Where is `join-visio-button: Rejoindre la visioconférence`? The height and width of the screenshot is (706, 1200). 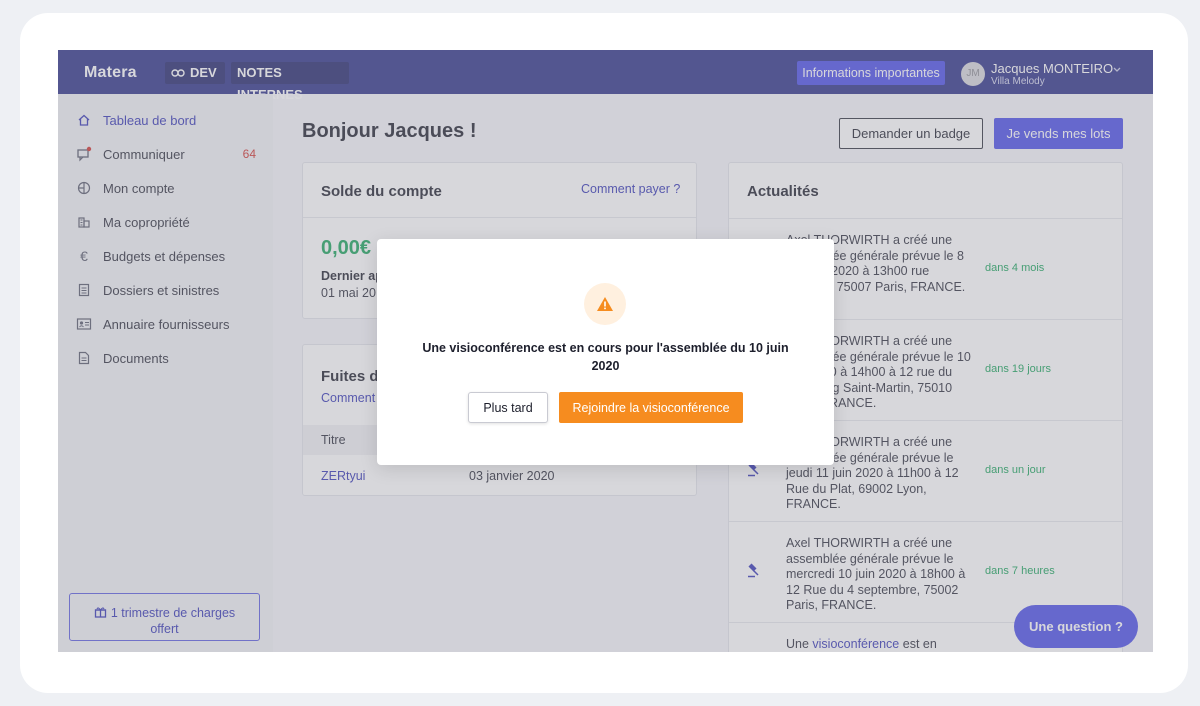
join-visio-button: Rejoindre la visioconférence is located at coordinates (651, 407).